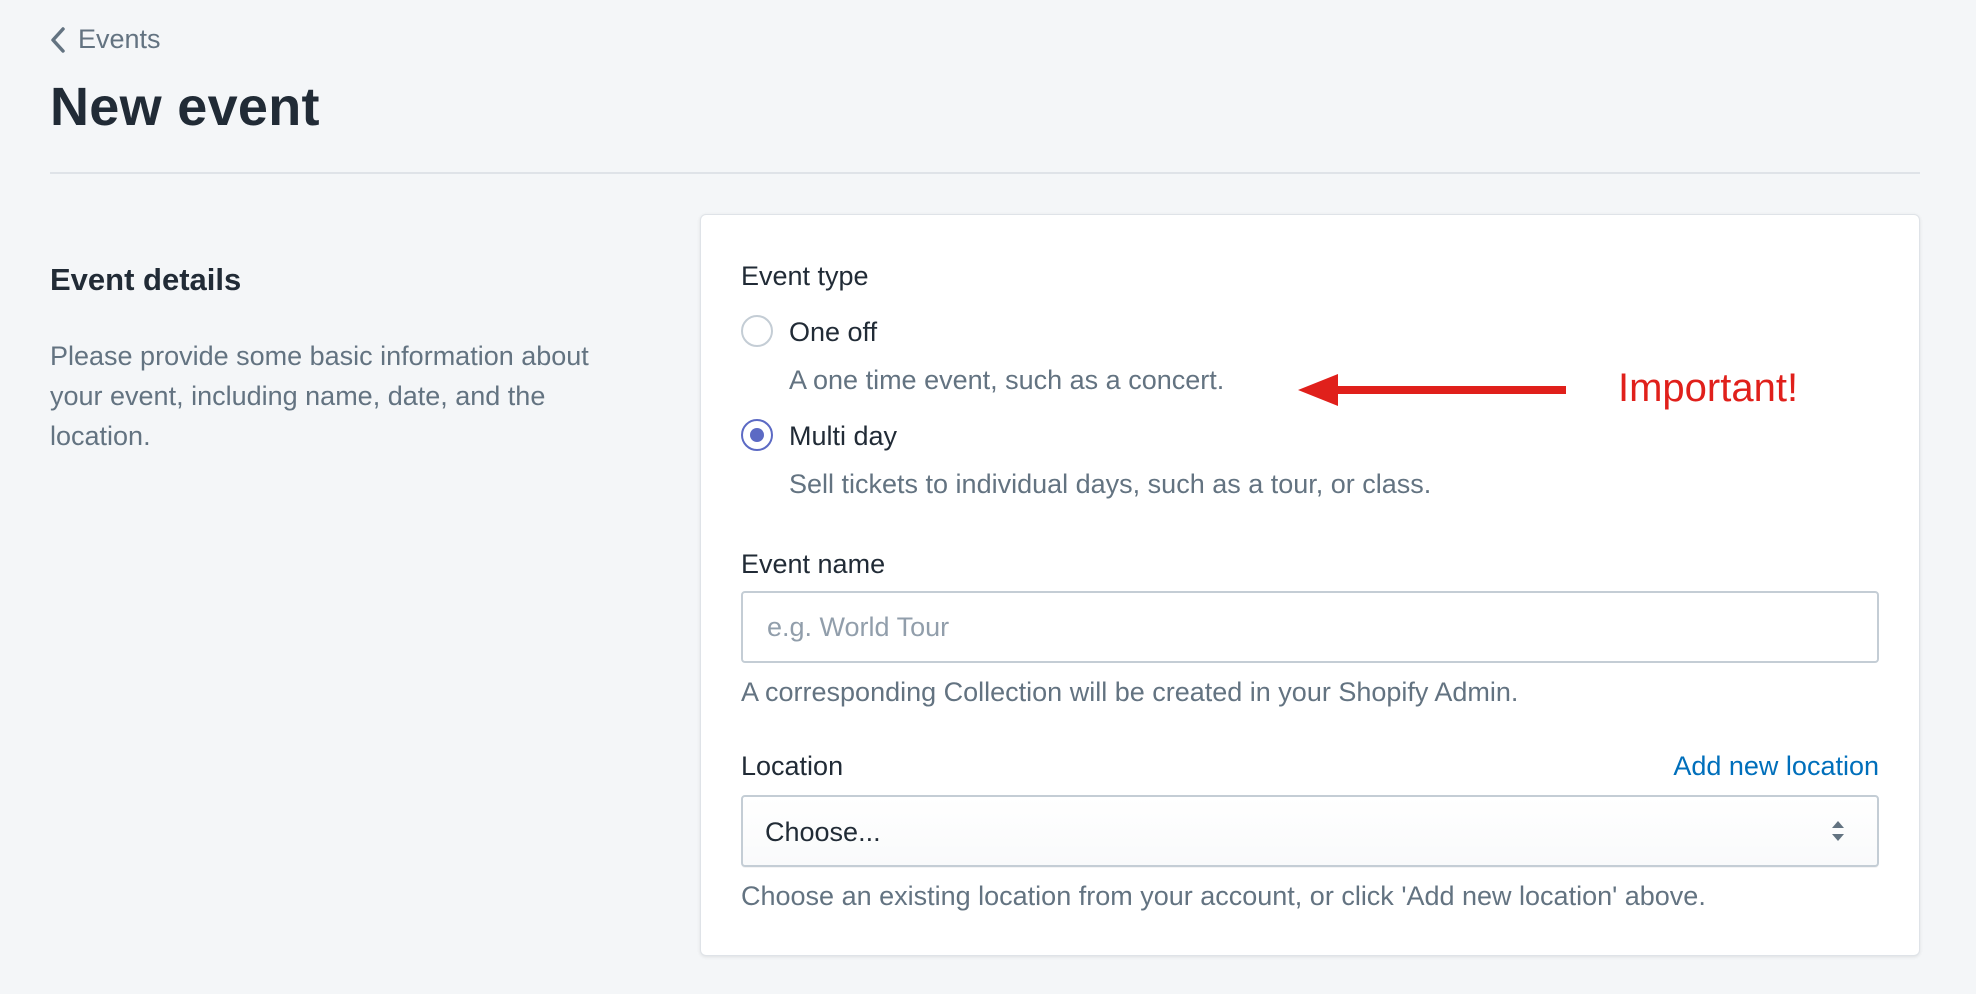 The width and height of the screenshot is (1976, 994). What do you see at coordinates (1007, 380) in the screenshot?
I see `radio-one-off-help: A one time event, such as a concert.` at bounding box center [1007, 380].